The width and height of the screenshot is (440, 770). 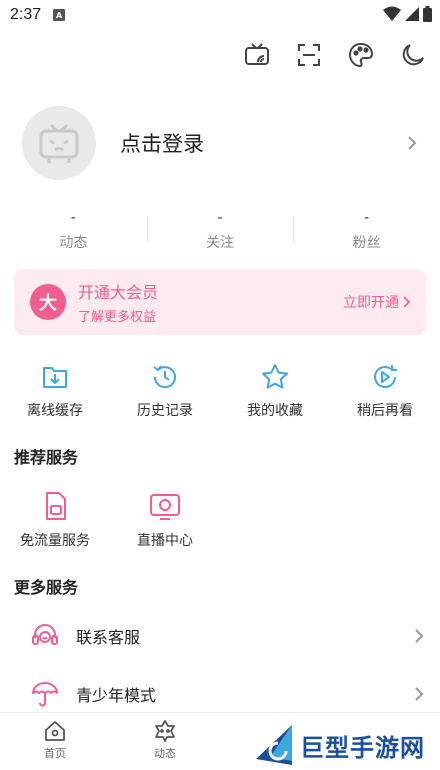 I want to click on theme-button, so click(x=361, y=55).